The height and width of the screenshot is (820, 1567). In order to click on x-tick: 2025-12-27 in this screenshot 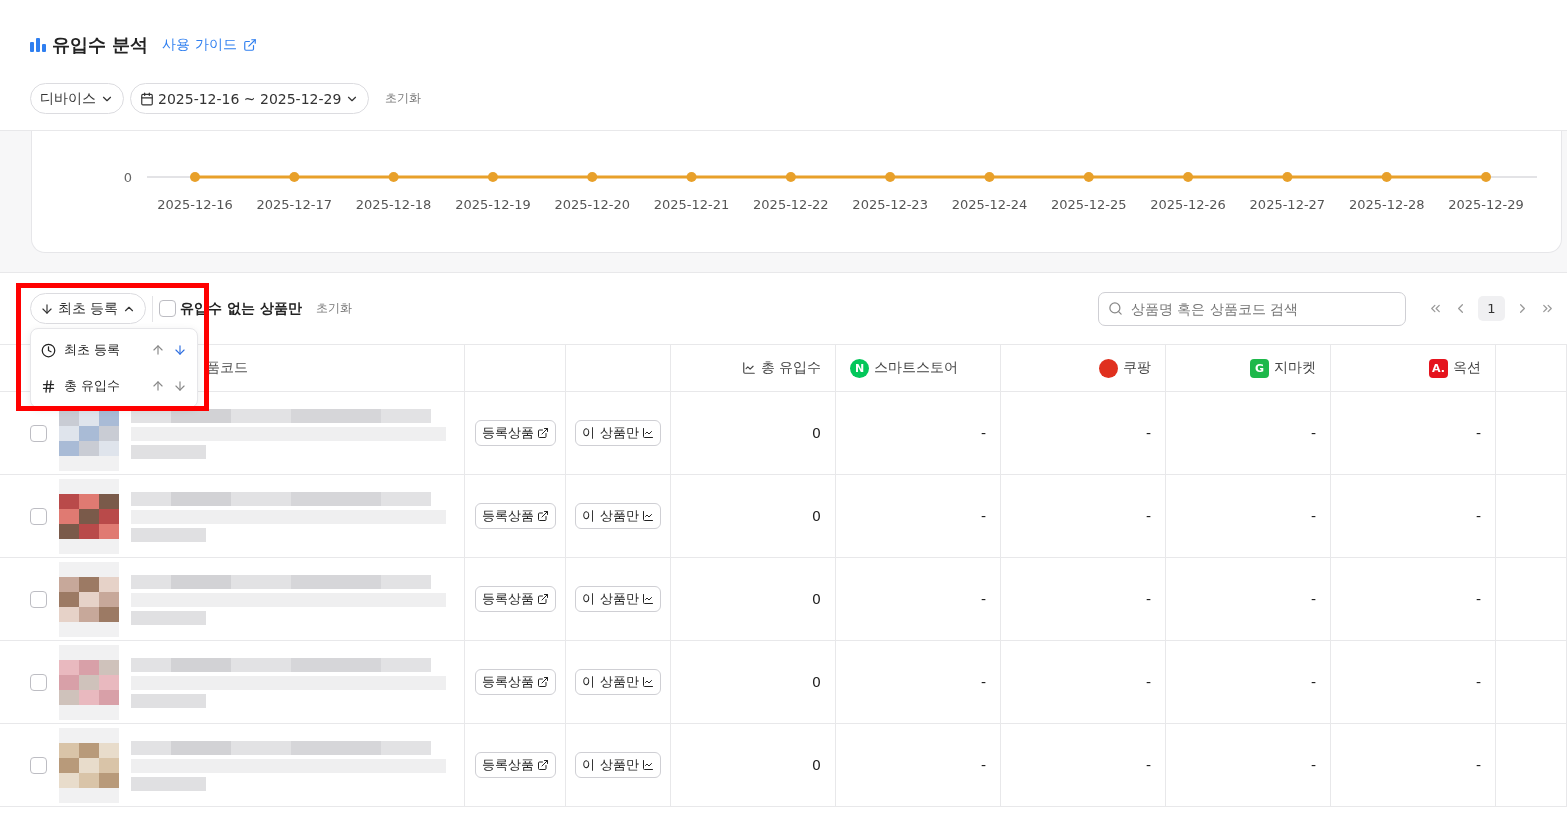, I will do `click(1287, 204)`.